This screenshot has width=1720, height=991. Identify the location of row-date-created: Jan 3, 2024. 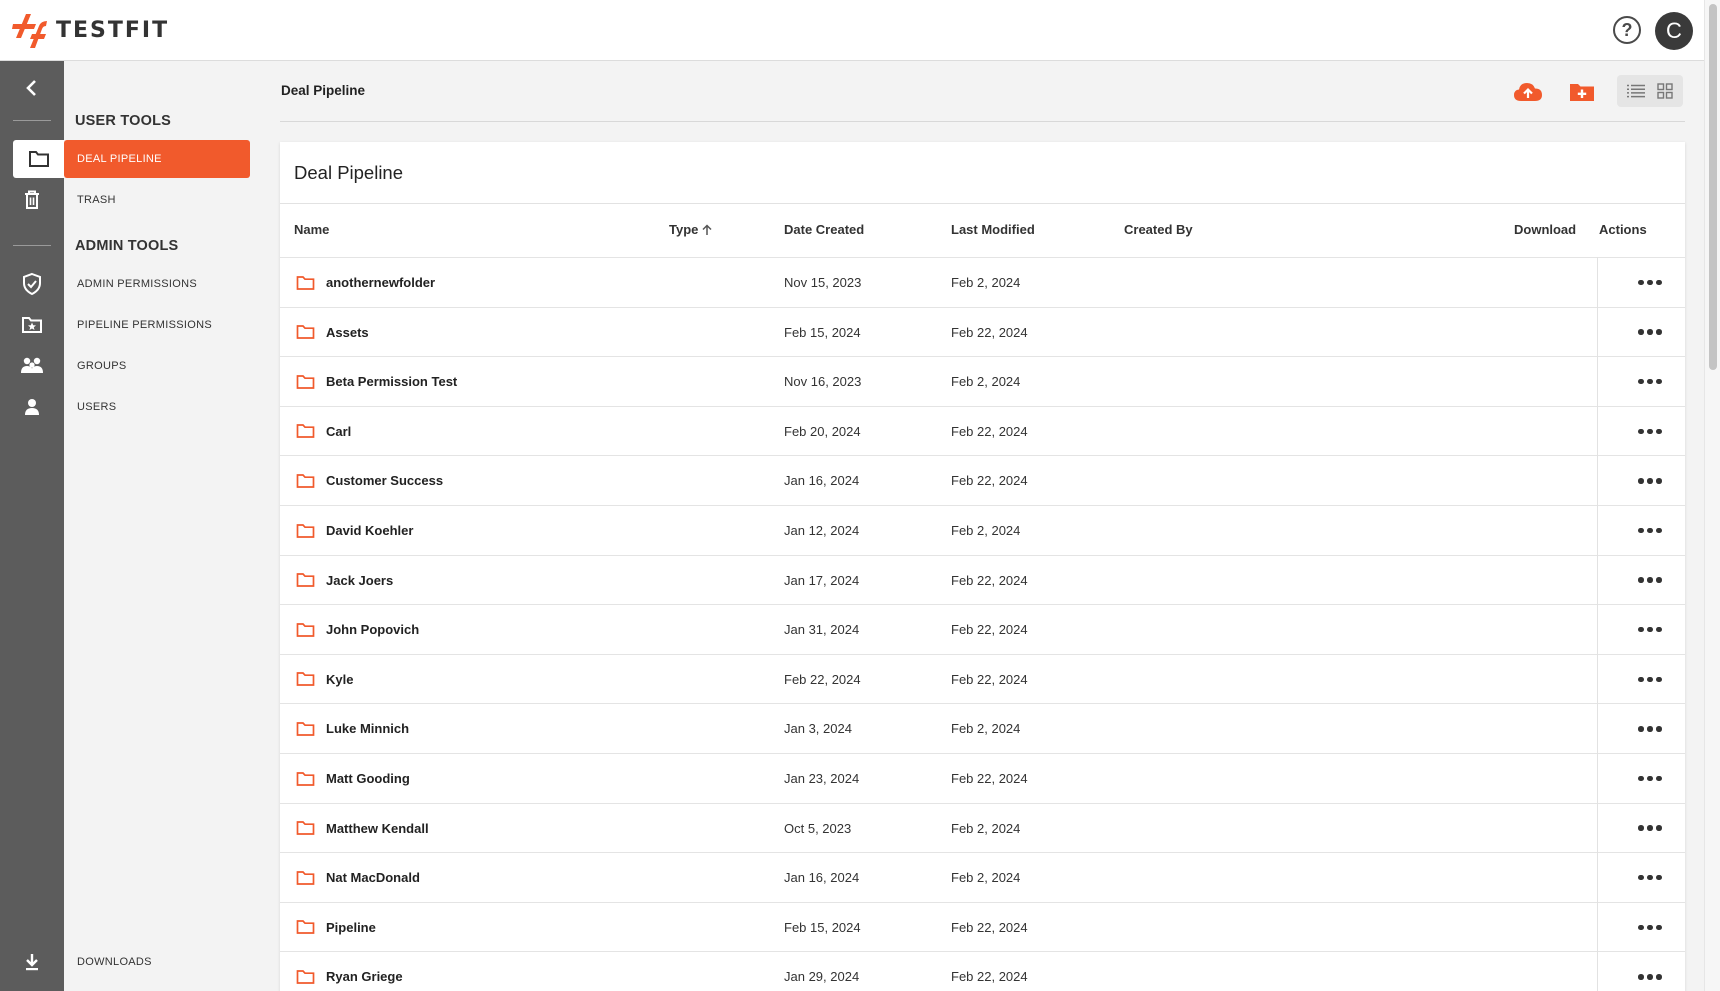
(818, 729).